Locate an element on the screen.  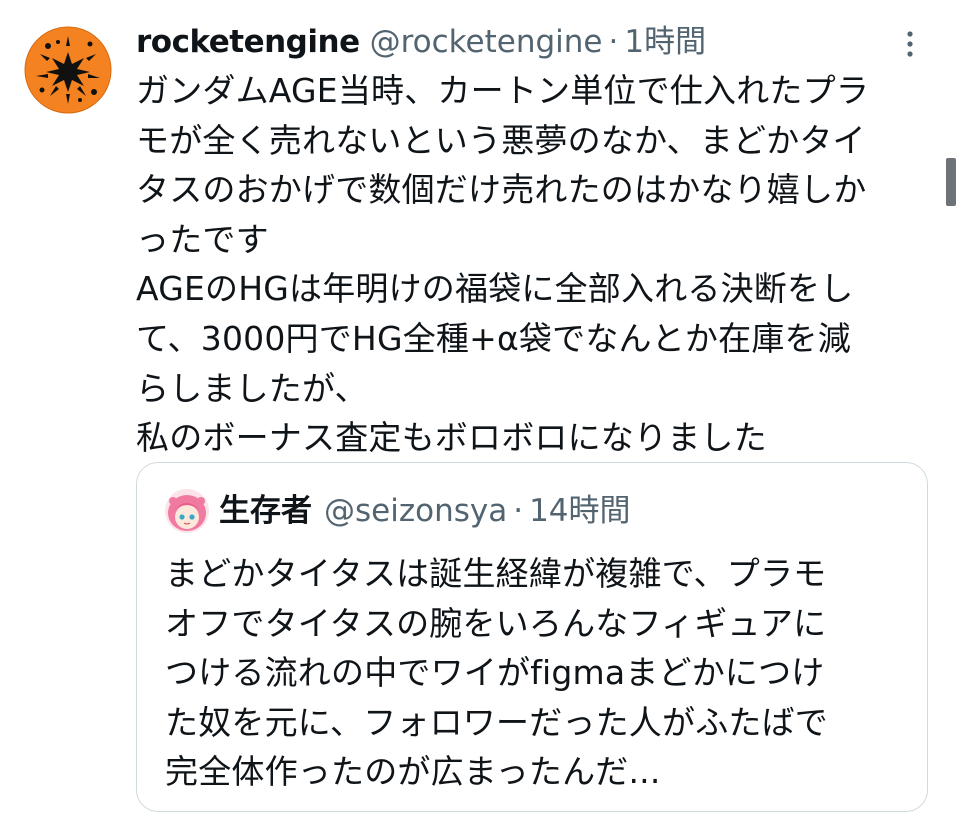
tweet-text-line: モが全く売れないという悪夢のなか、まどかタイ is located at coordinates (501, 140).